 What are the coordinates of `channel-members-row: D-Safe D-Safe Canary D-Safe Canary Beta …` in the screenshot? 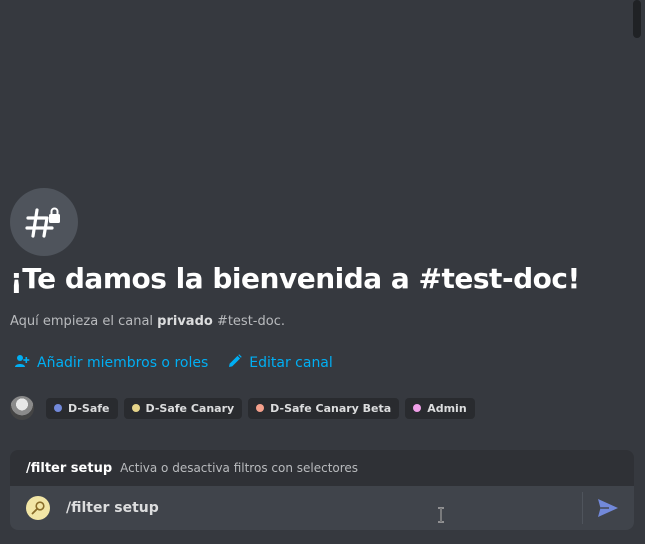 It's located at (242, 408).